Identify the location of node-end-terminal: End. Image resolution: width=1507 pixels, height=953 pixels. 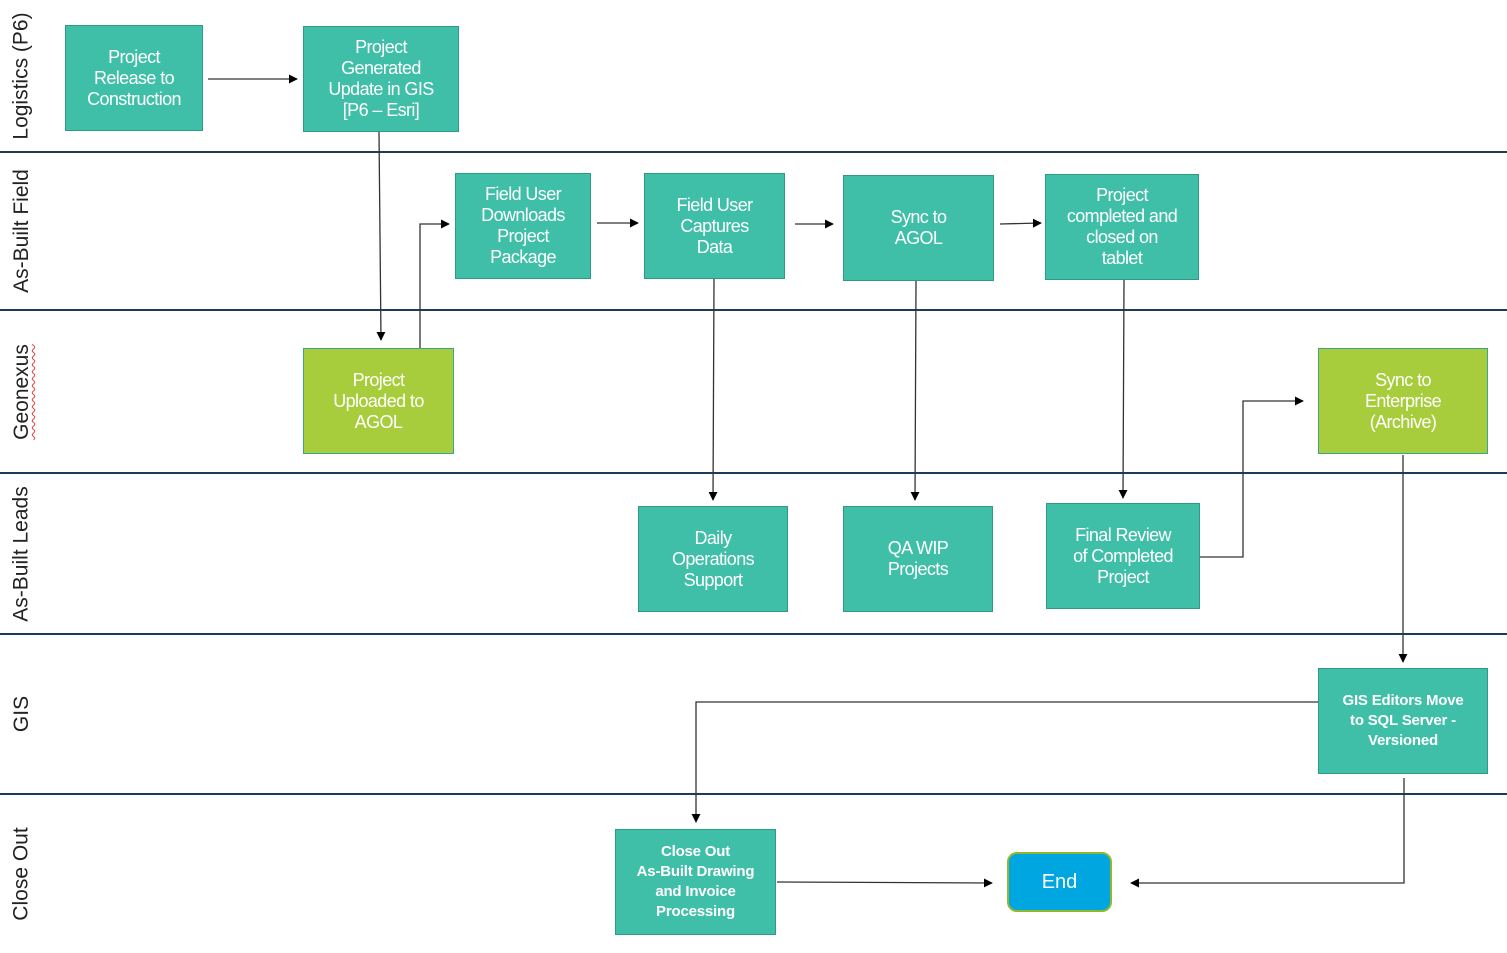
(1059, 882).